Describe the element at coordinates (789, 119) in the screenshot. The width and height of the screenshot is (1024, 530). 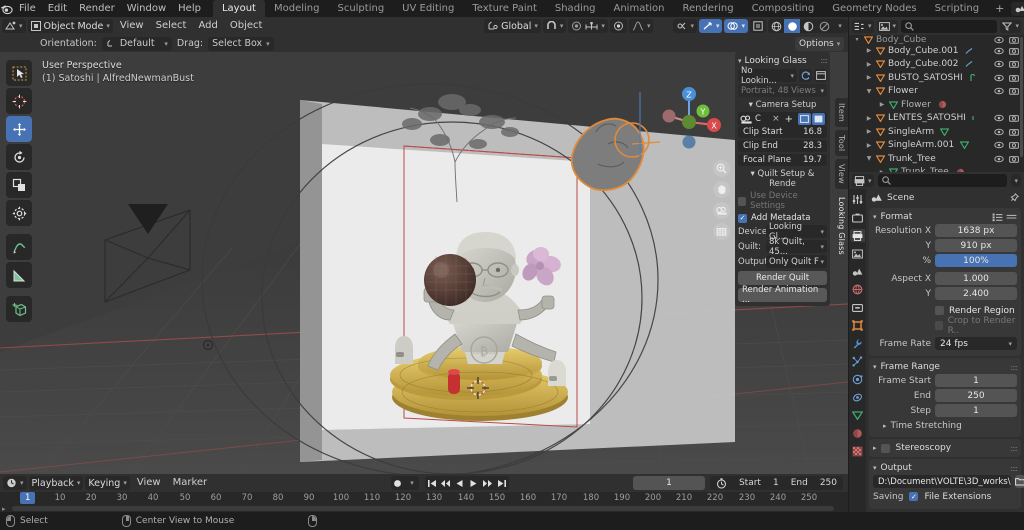
I see `add-camera-button: +` at that location.